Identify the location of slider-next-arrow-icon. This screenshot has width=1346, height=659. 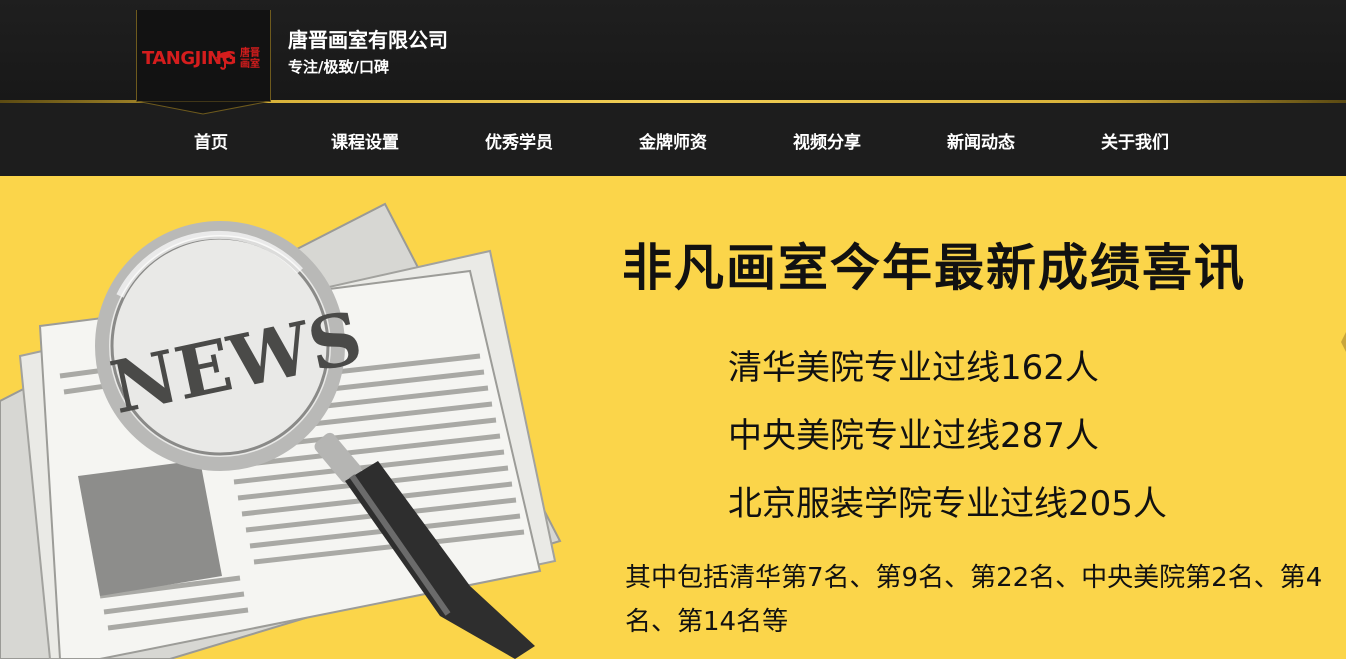
(1343, 342).